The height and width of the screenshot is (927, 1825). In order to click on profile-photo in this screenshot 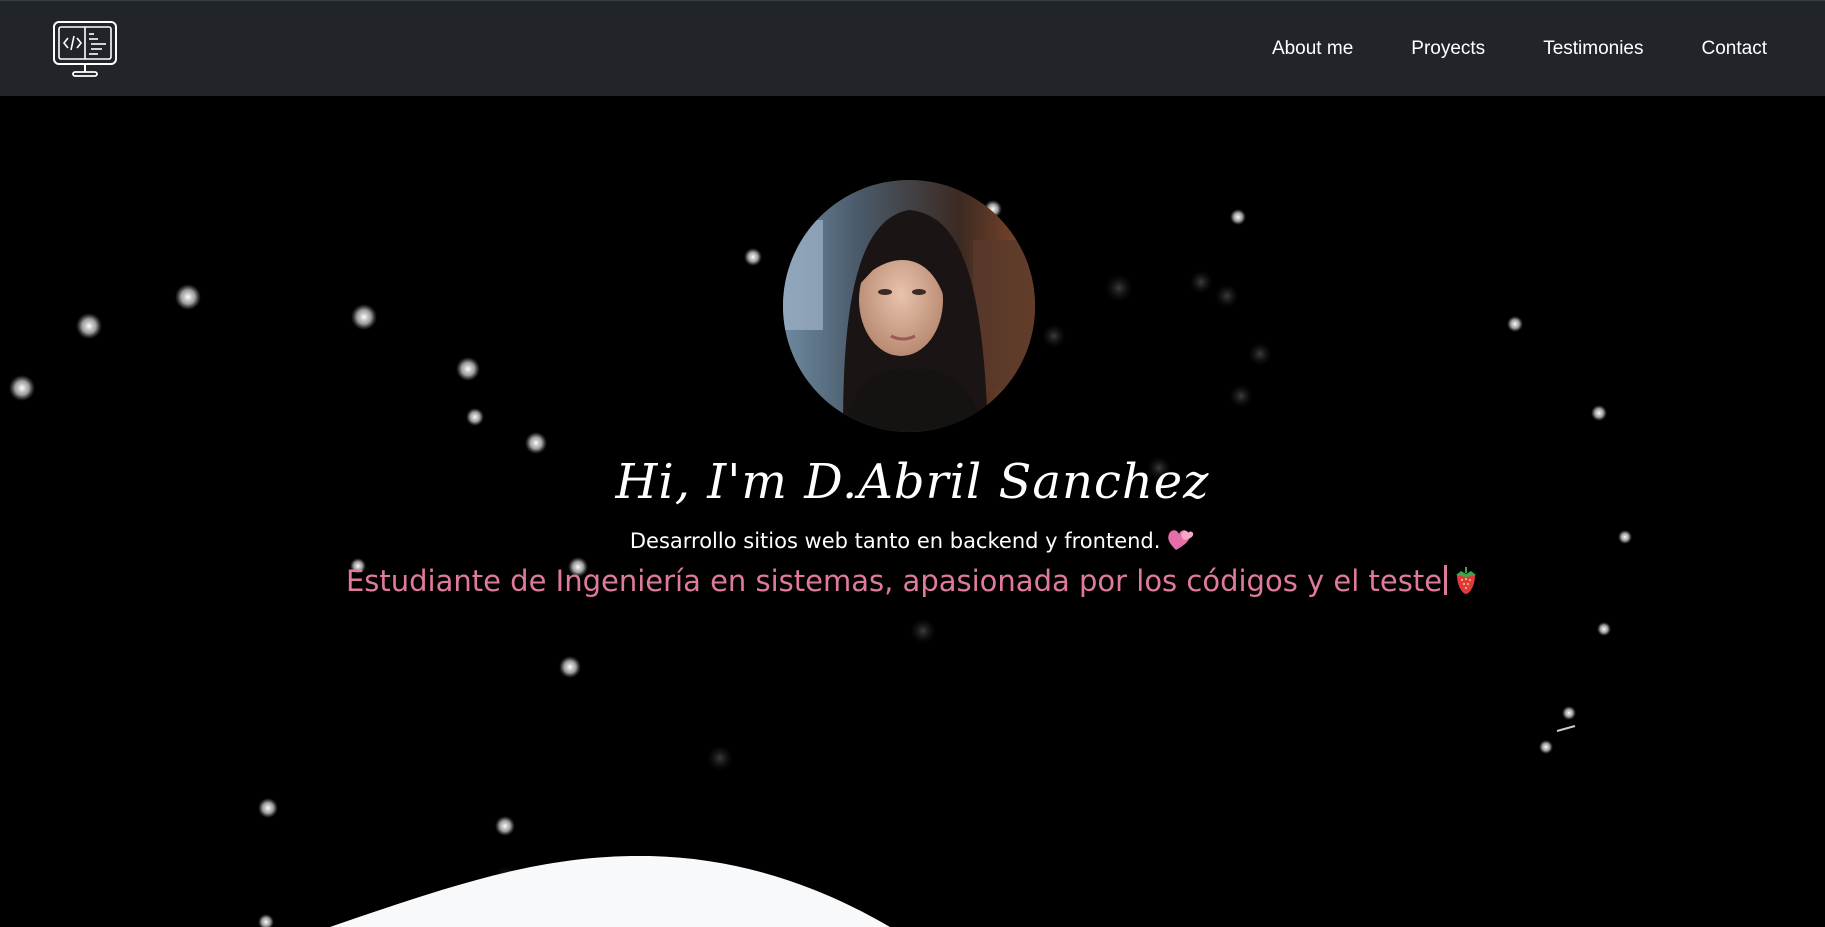, I will do `click(909, 306)`.